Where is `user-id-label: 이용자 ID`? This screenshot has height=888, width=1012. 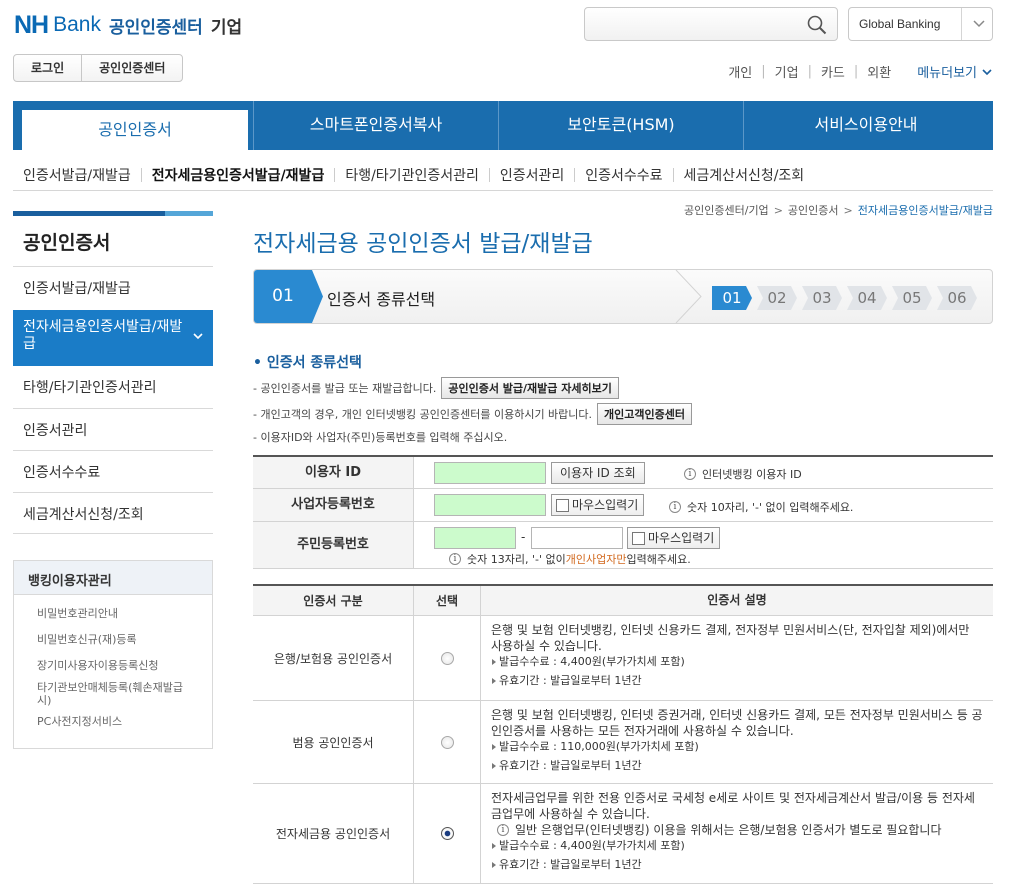 user-id-label: 이용자 ID is located at coordinates (333, 472).